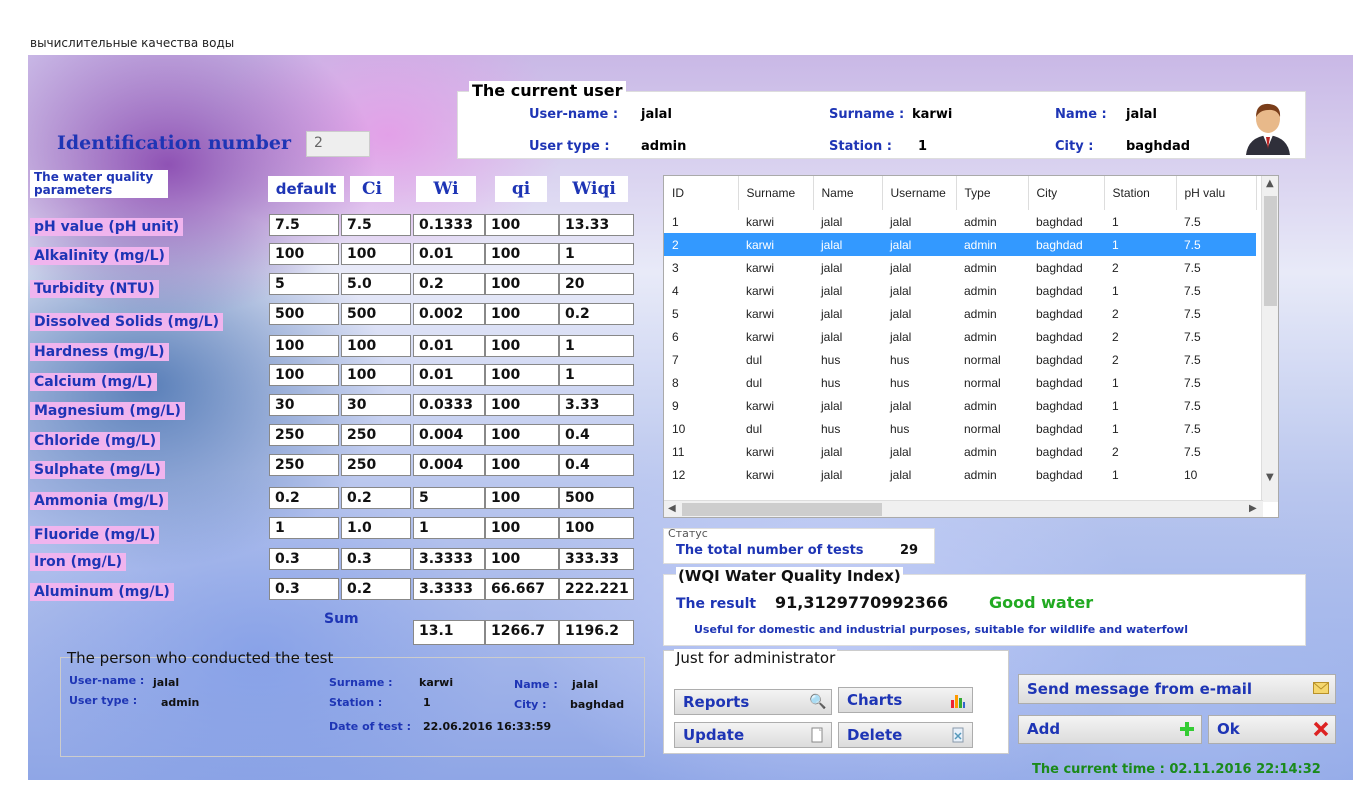  Describe the element at coordinates (596, 405) in the screenshot. I see `param-wiqi-cell: 3.33` at that location.